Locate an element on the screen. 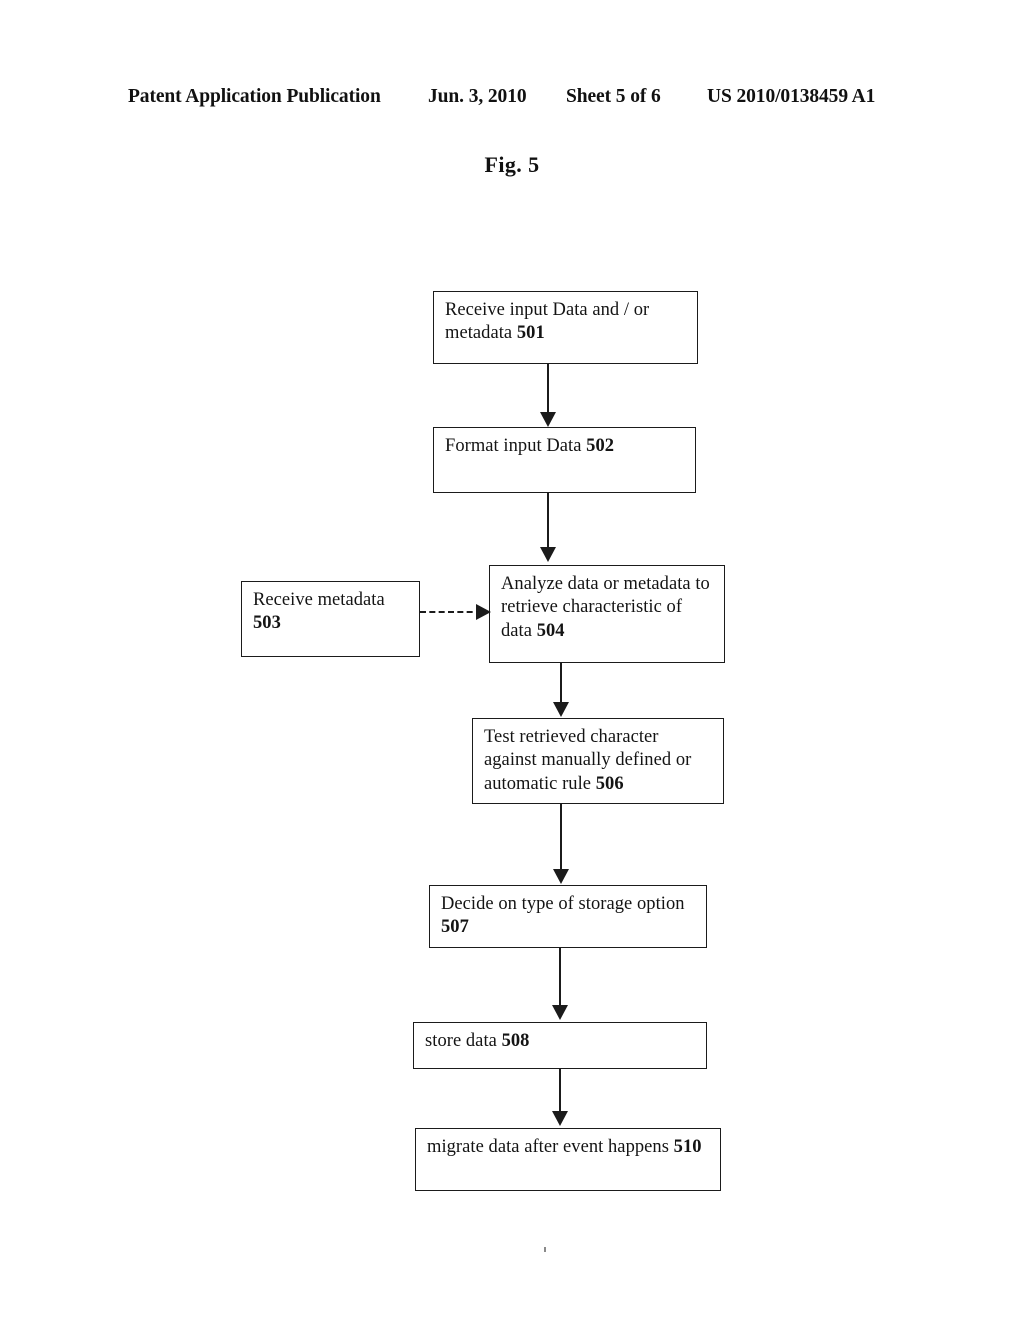 Image resolution: width=1024 pixels, height=1320 pixels. flowchart-node-510: migrate data after event happens 510 is located at coordinates (568, 1159).